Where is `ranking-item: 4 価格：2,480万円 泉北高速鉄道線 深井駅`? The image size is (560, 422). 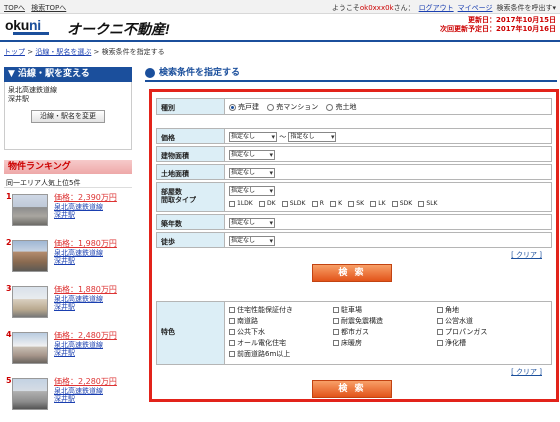
ranking-item: 4 価格：2,480万円 泉北高速鉄道線 深井駅 is located at coordinates (69, 353).